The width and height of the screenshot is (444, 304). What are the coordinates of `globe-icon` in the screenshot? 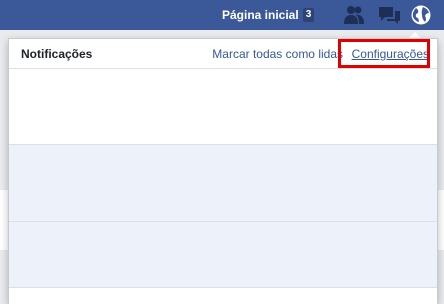 It's located at (421, 15).